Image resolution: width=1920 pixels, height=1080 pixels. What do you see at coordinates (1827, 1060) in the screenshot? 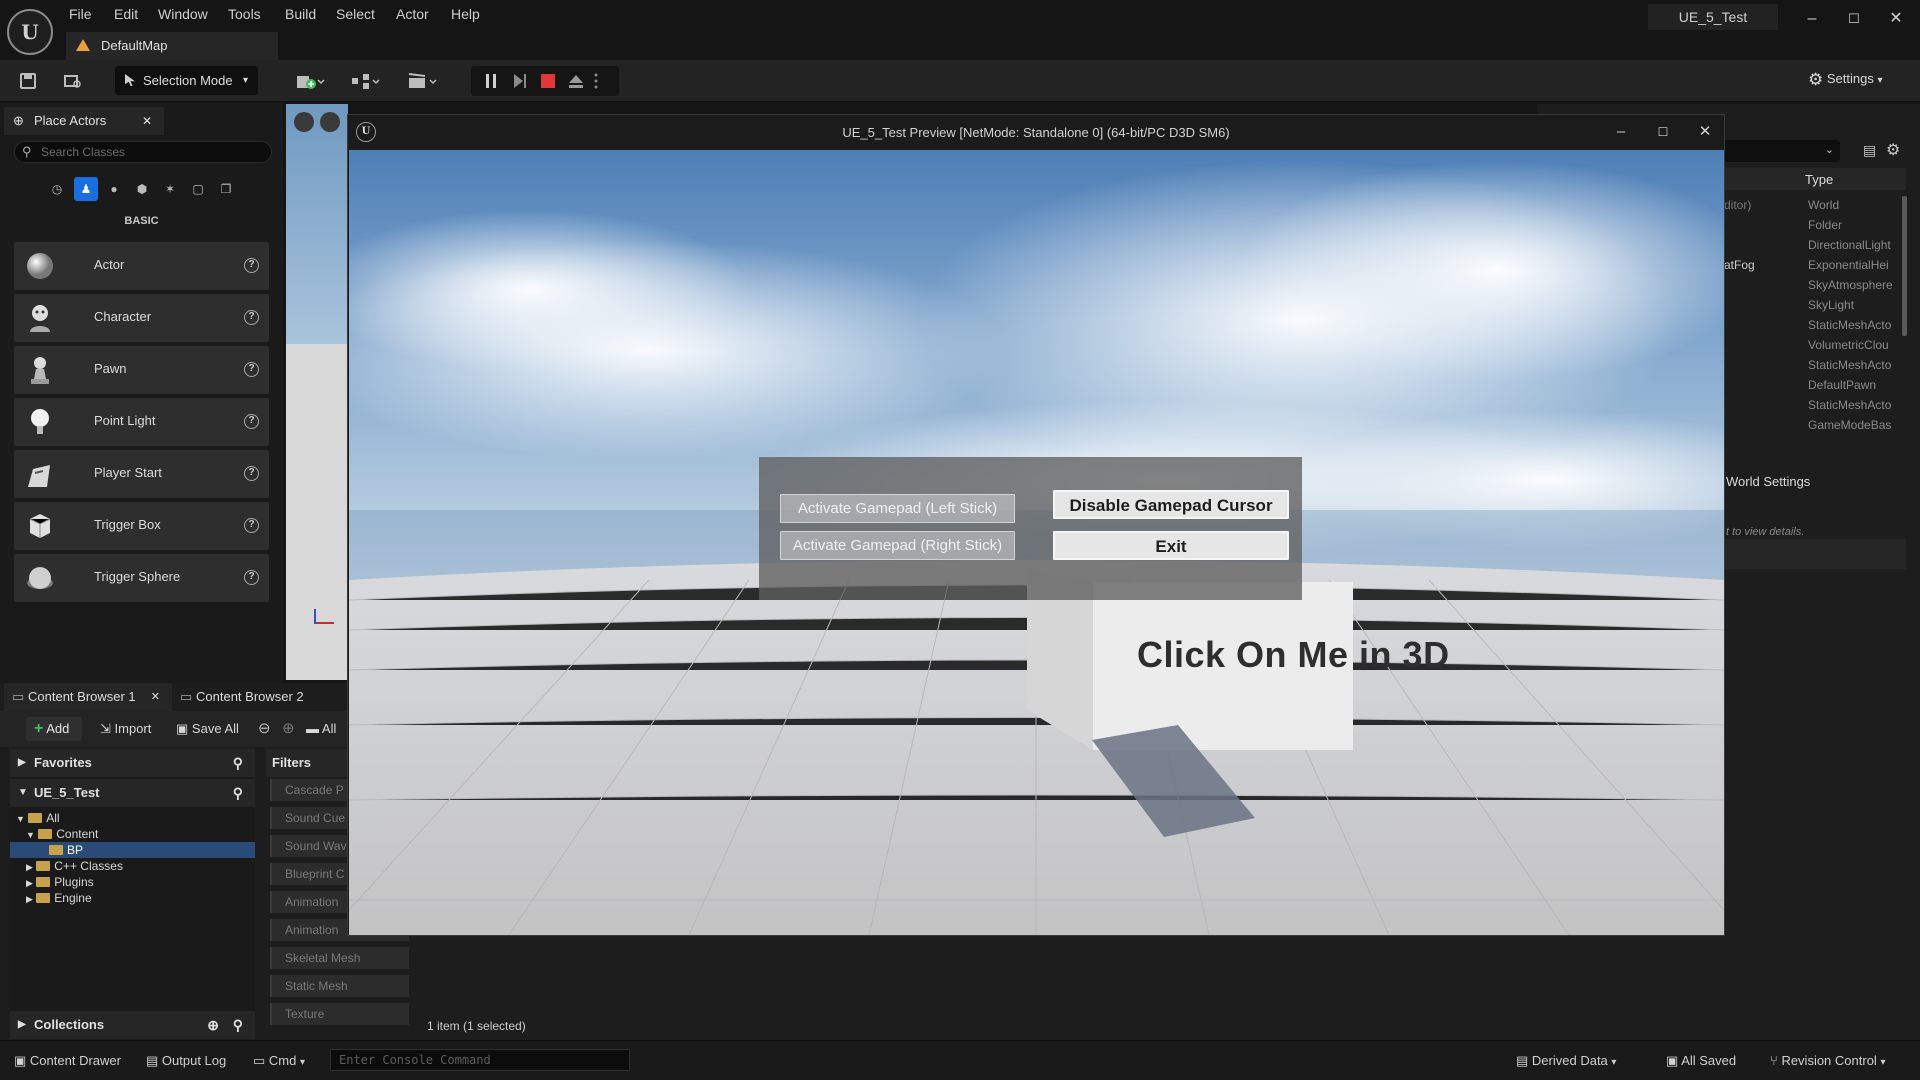
I see `revision-control-button: ⑂ Revision Control ▾` at bounding box center [1827, 1060].